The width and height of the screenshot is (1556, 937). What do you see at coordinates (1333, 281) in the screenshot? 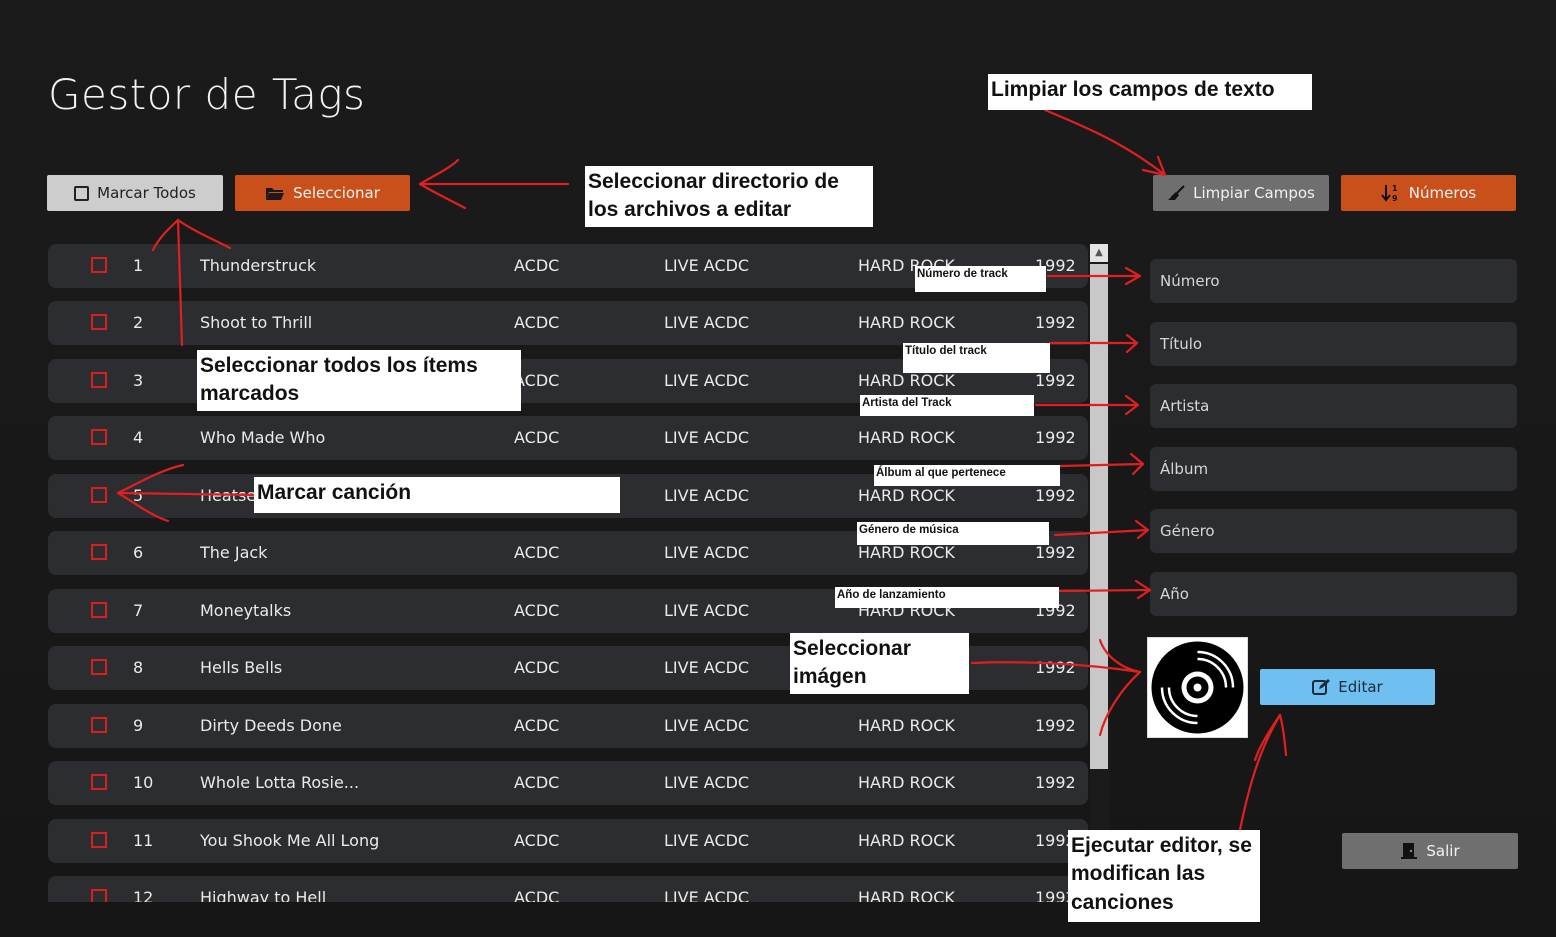
I see `number-field: Número` at bounding box center [1333, 281].